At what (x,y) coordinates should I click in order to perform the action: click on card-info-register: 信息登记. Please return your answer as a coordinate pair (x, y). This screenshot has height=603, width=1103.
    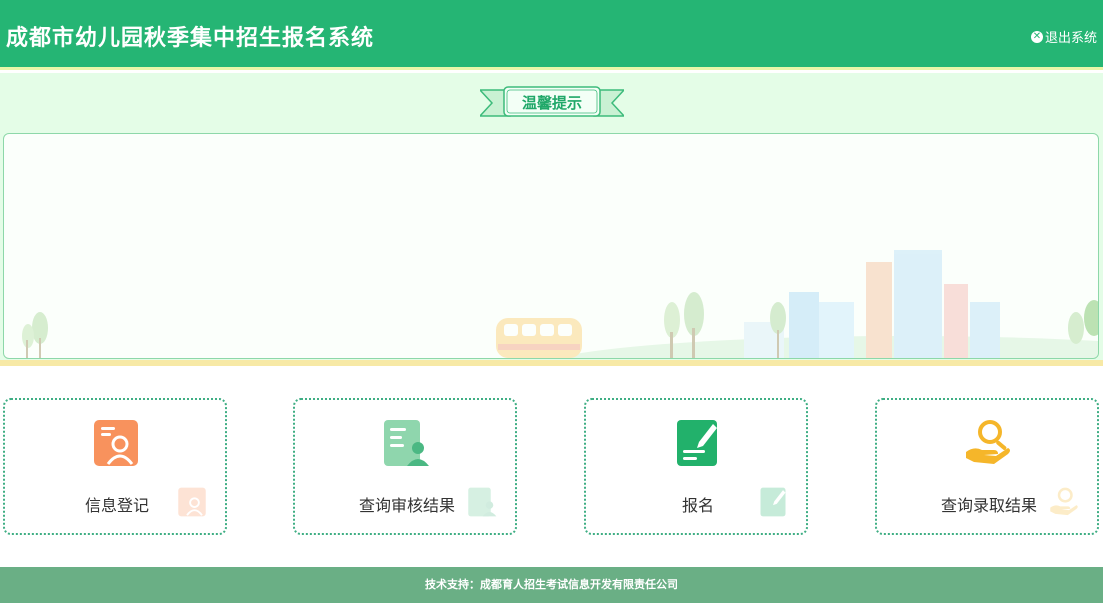
    Looking at the image, I should click on (115, 466).